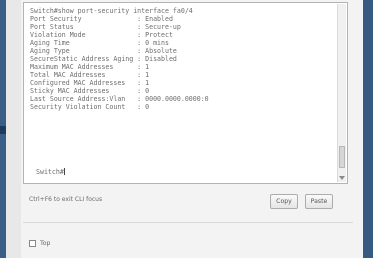 The image size is (373, 258). I want to click on cli-focus-hint: Ctrl+F6 to exit CLI focus, so click(66, 199).